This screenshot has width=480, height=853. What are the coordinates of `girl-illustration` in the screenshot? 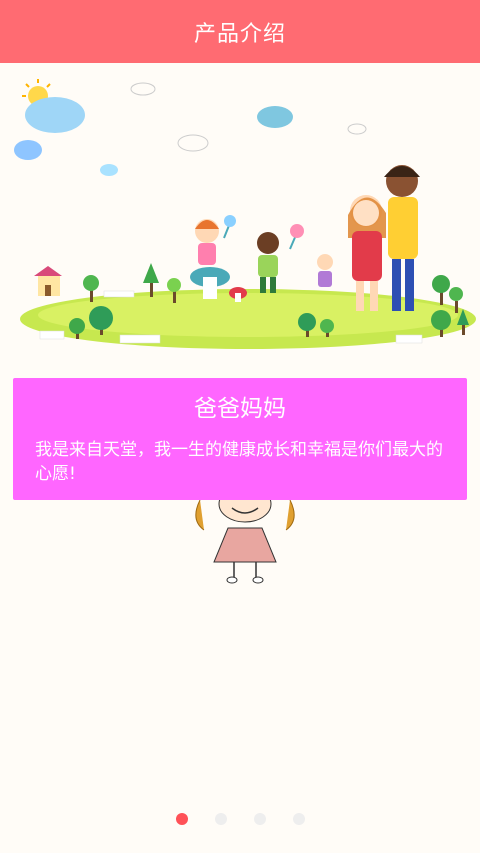 It's located at (245, 537).